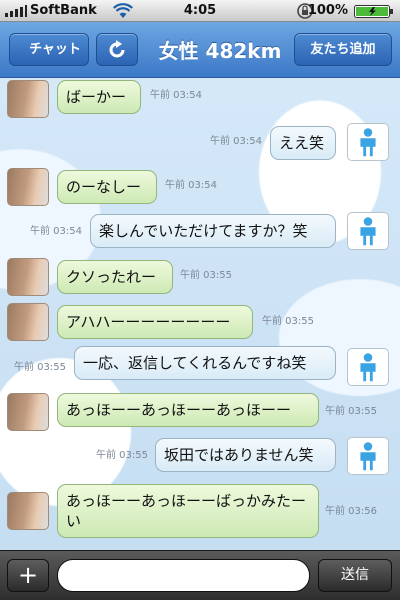 The height and width of the screenshot is (600, 400). I want to click on navigation-bar: チャット 女性 482km 友たち追加, so click(200, 50).